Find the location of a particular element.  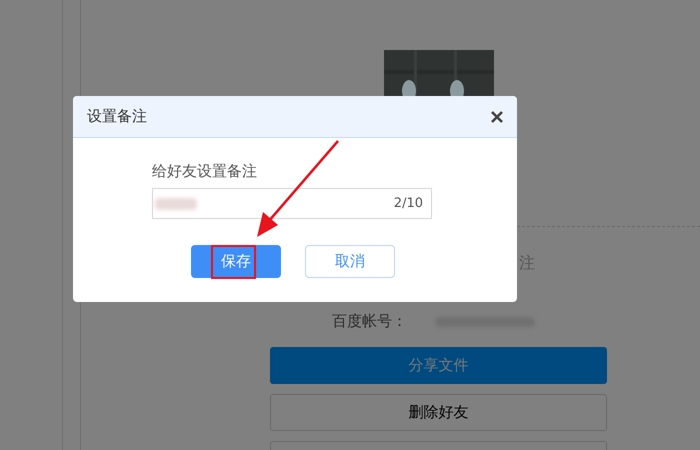

delete-button: 删除好友 is located at coordinates (438, 412).